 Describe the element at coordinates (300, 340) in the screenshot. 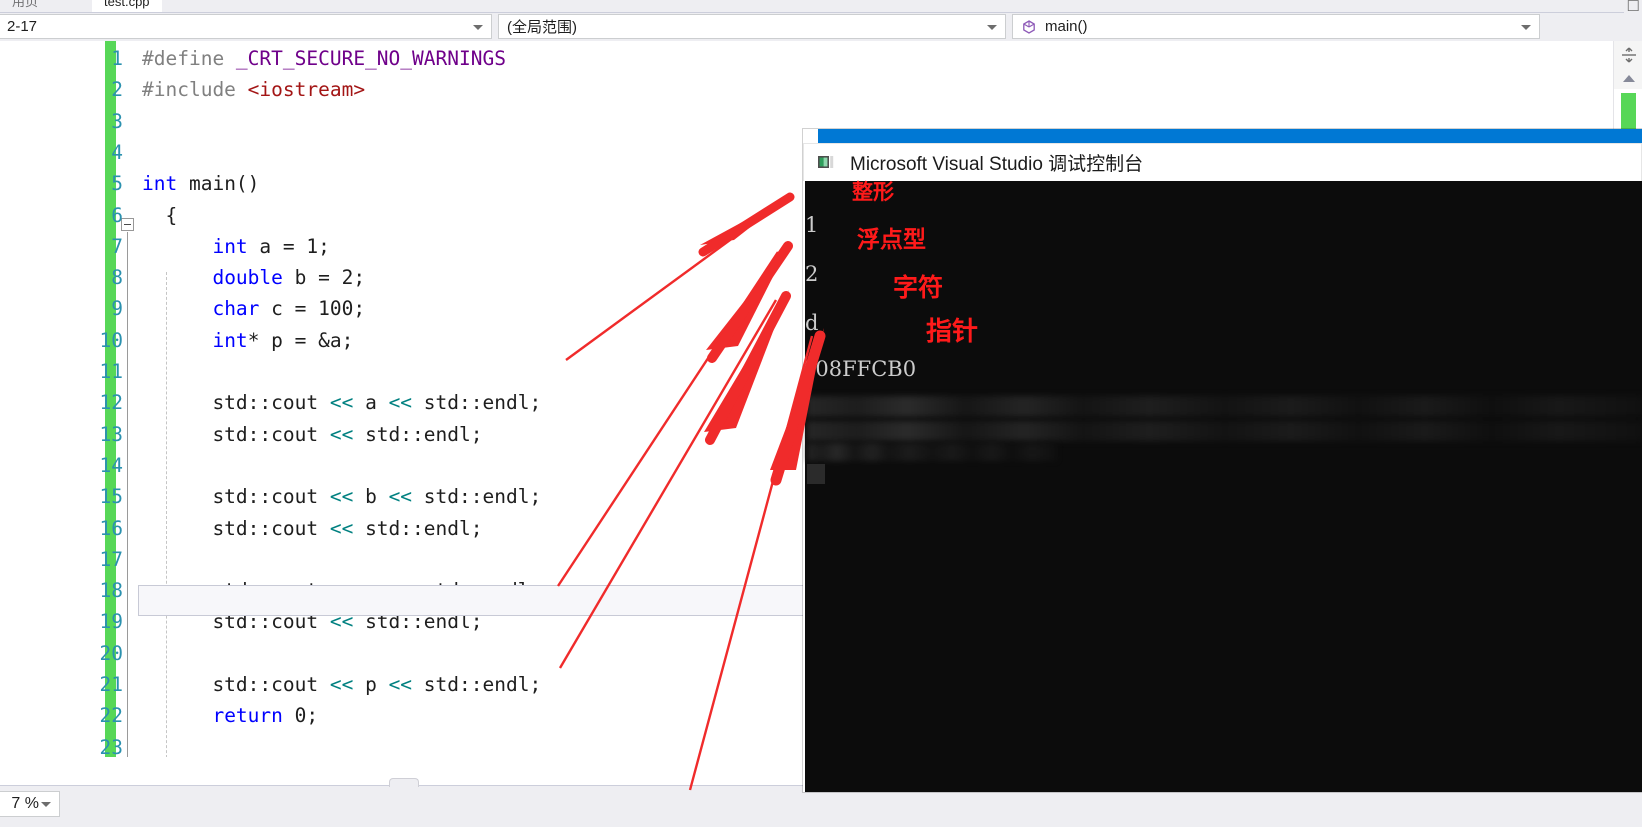

I see `code-token: * p = &a;` at that location.